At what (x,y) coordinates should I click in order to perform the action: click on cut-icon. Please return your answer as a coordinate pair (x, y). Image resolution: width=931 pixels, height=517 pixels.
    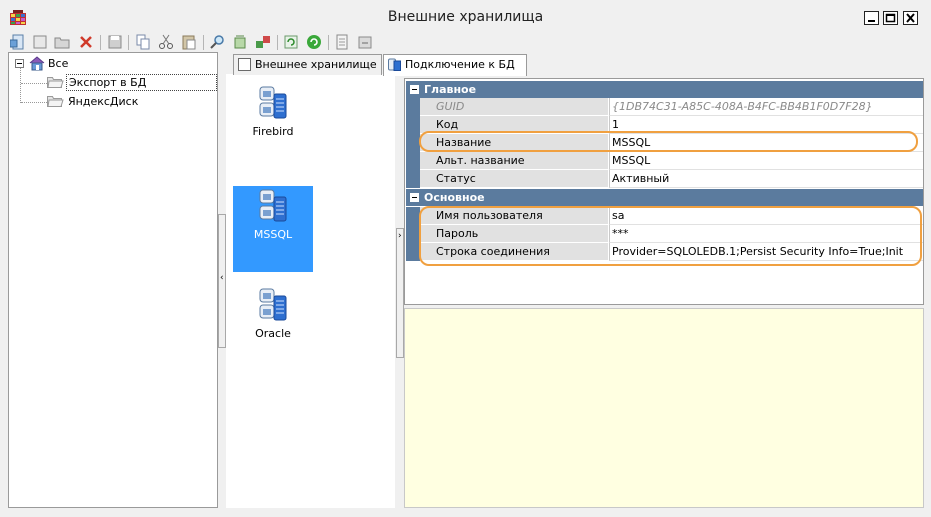
    Looking at the image, I should click on (166, 42).